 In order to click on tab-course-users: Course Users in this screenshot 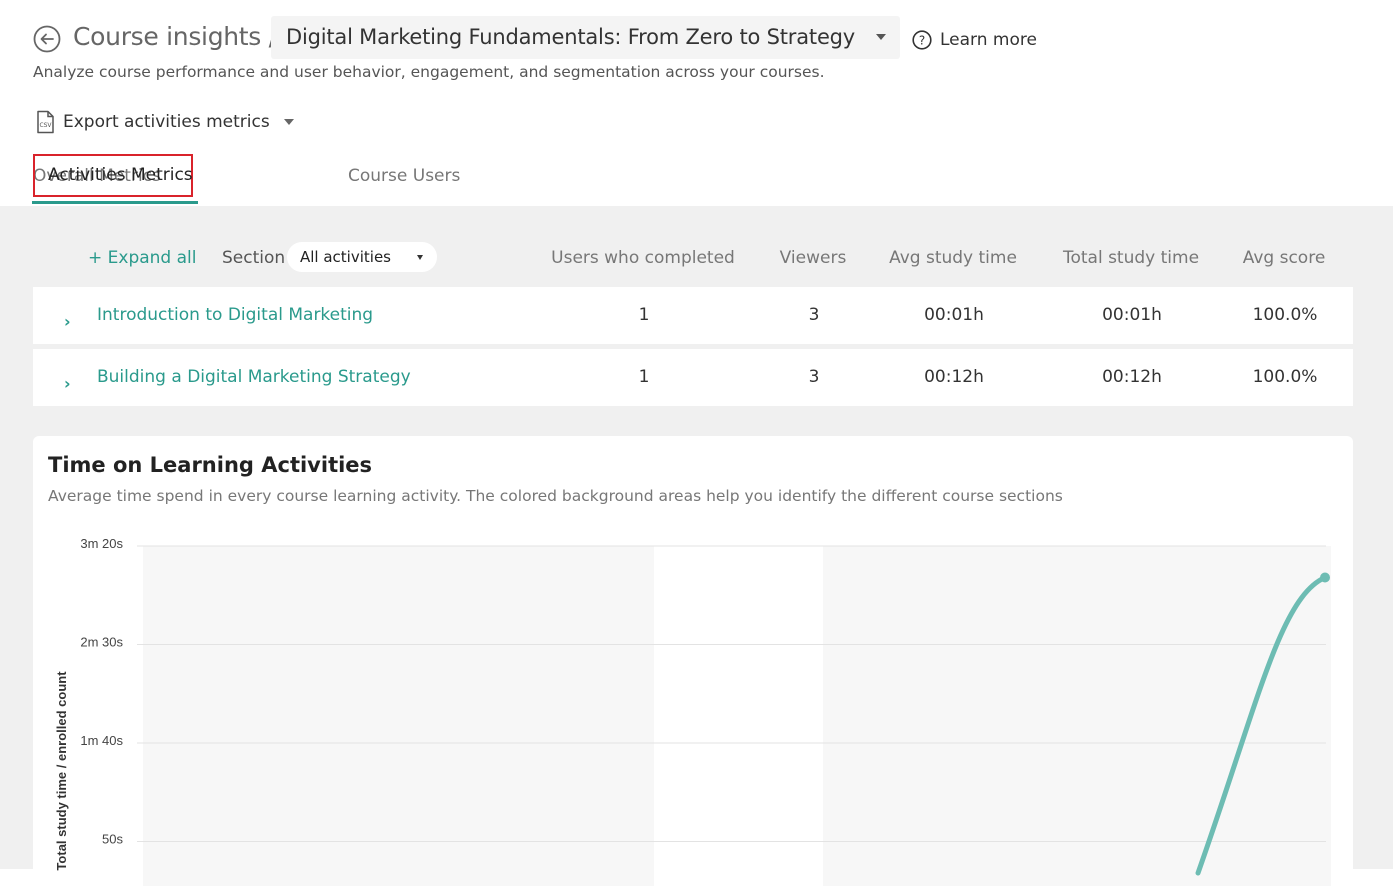, I will do `click(404, 176)`.